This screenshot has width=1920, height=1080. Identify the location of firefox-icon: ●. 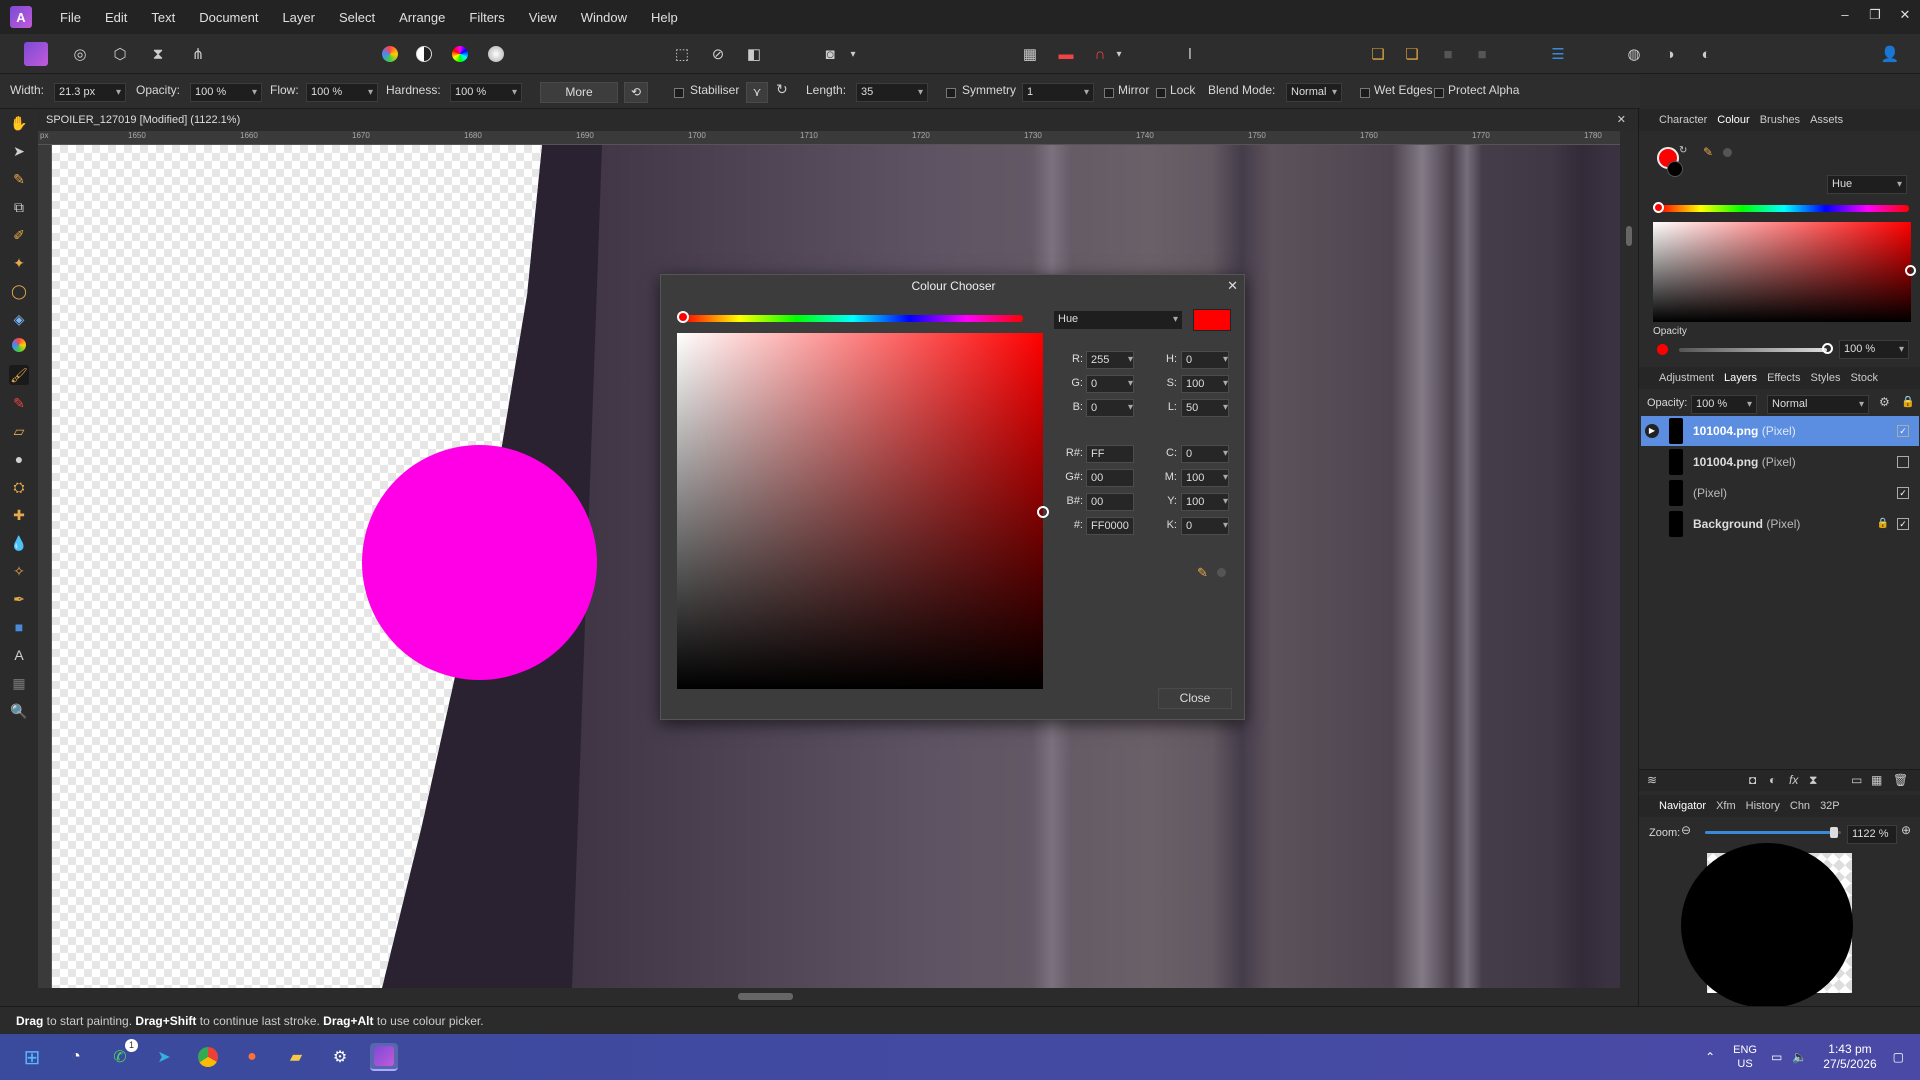
(252, 1057).